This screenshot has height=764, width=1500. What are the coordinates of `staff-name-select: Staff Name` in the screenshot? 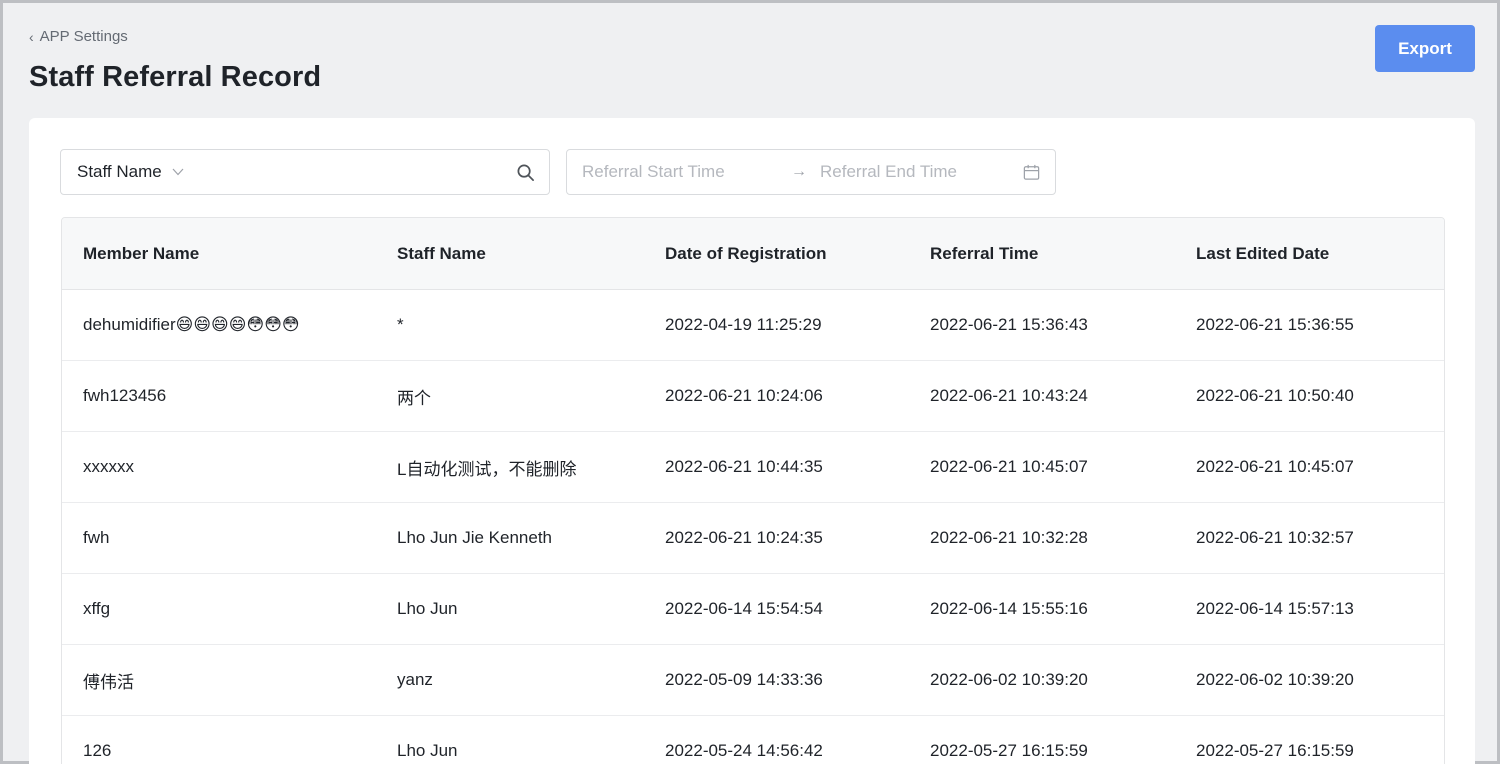 It's located at (119, 172).